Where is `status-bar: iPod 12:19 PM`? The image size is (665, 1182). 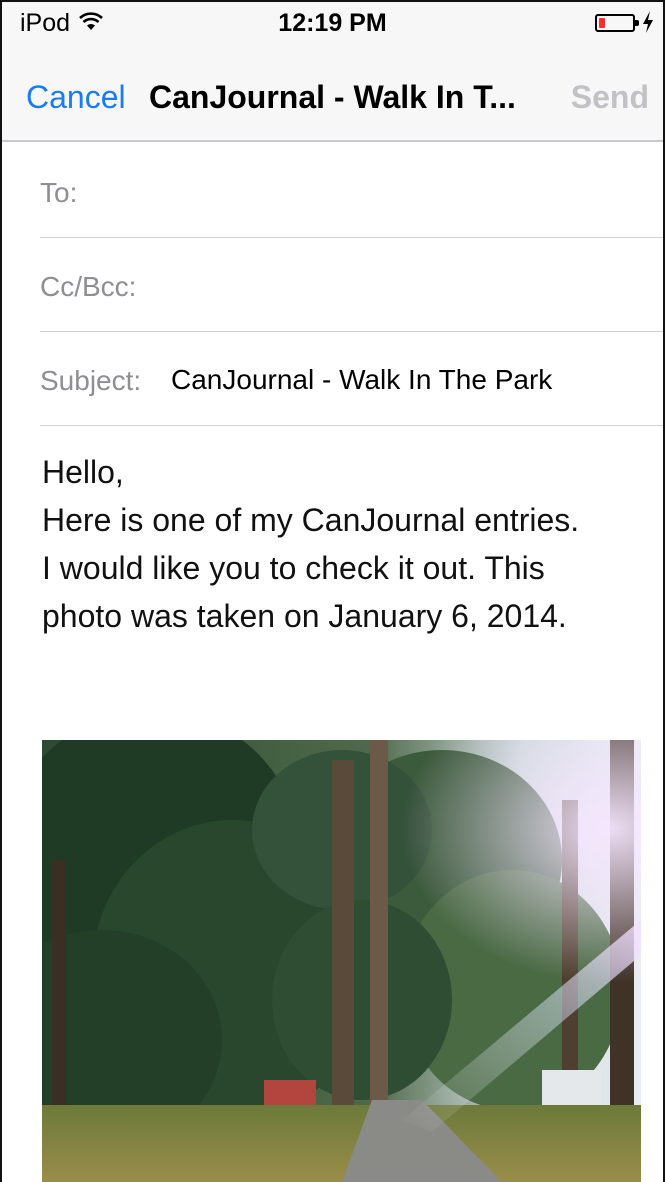 status-bar: iPod 12:19 PM is located at coordinates (332, 23).